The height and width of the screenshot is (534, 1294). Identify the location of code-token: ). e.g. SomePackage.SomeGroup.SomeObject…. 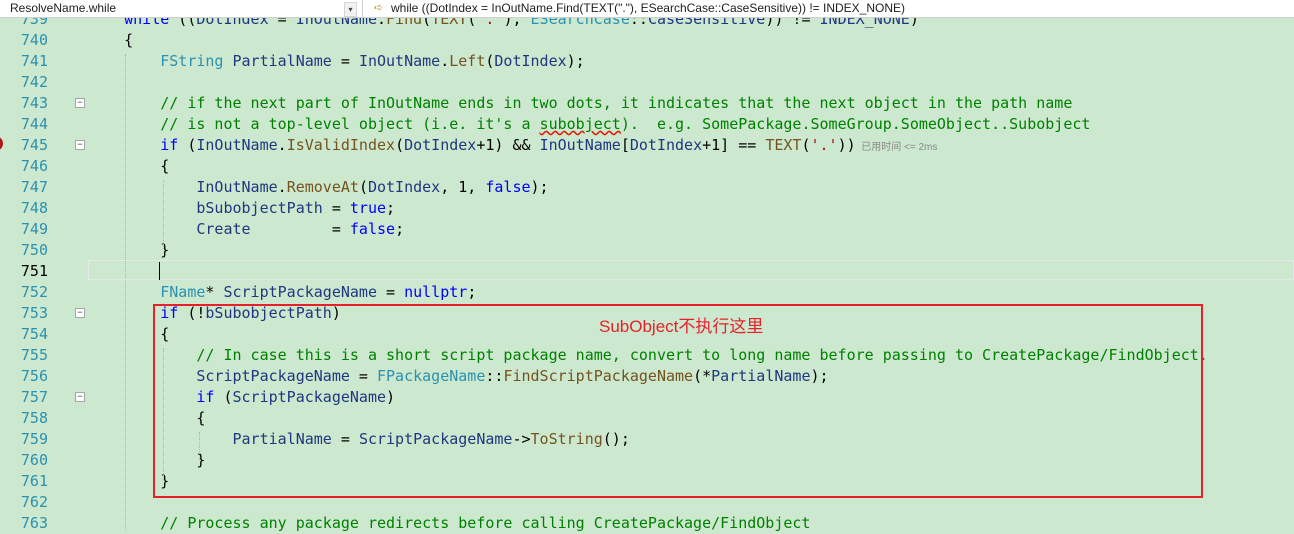
(855, 124).